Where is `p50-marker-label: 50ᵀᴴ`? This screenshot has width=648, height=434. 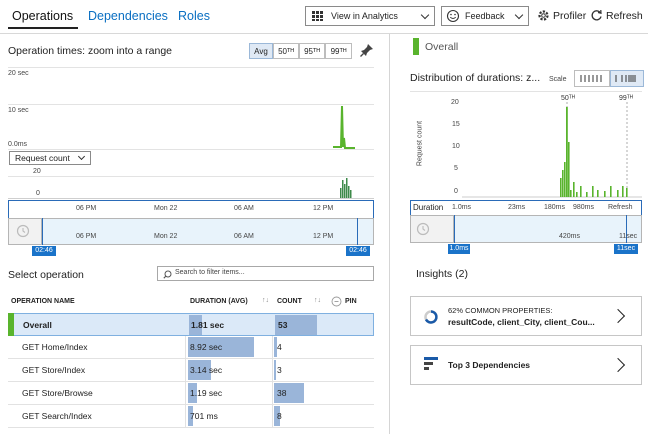 p50-marker-label: 50ᵀᴴ is located at coordinates (568, 98).